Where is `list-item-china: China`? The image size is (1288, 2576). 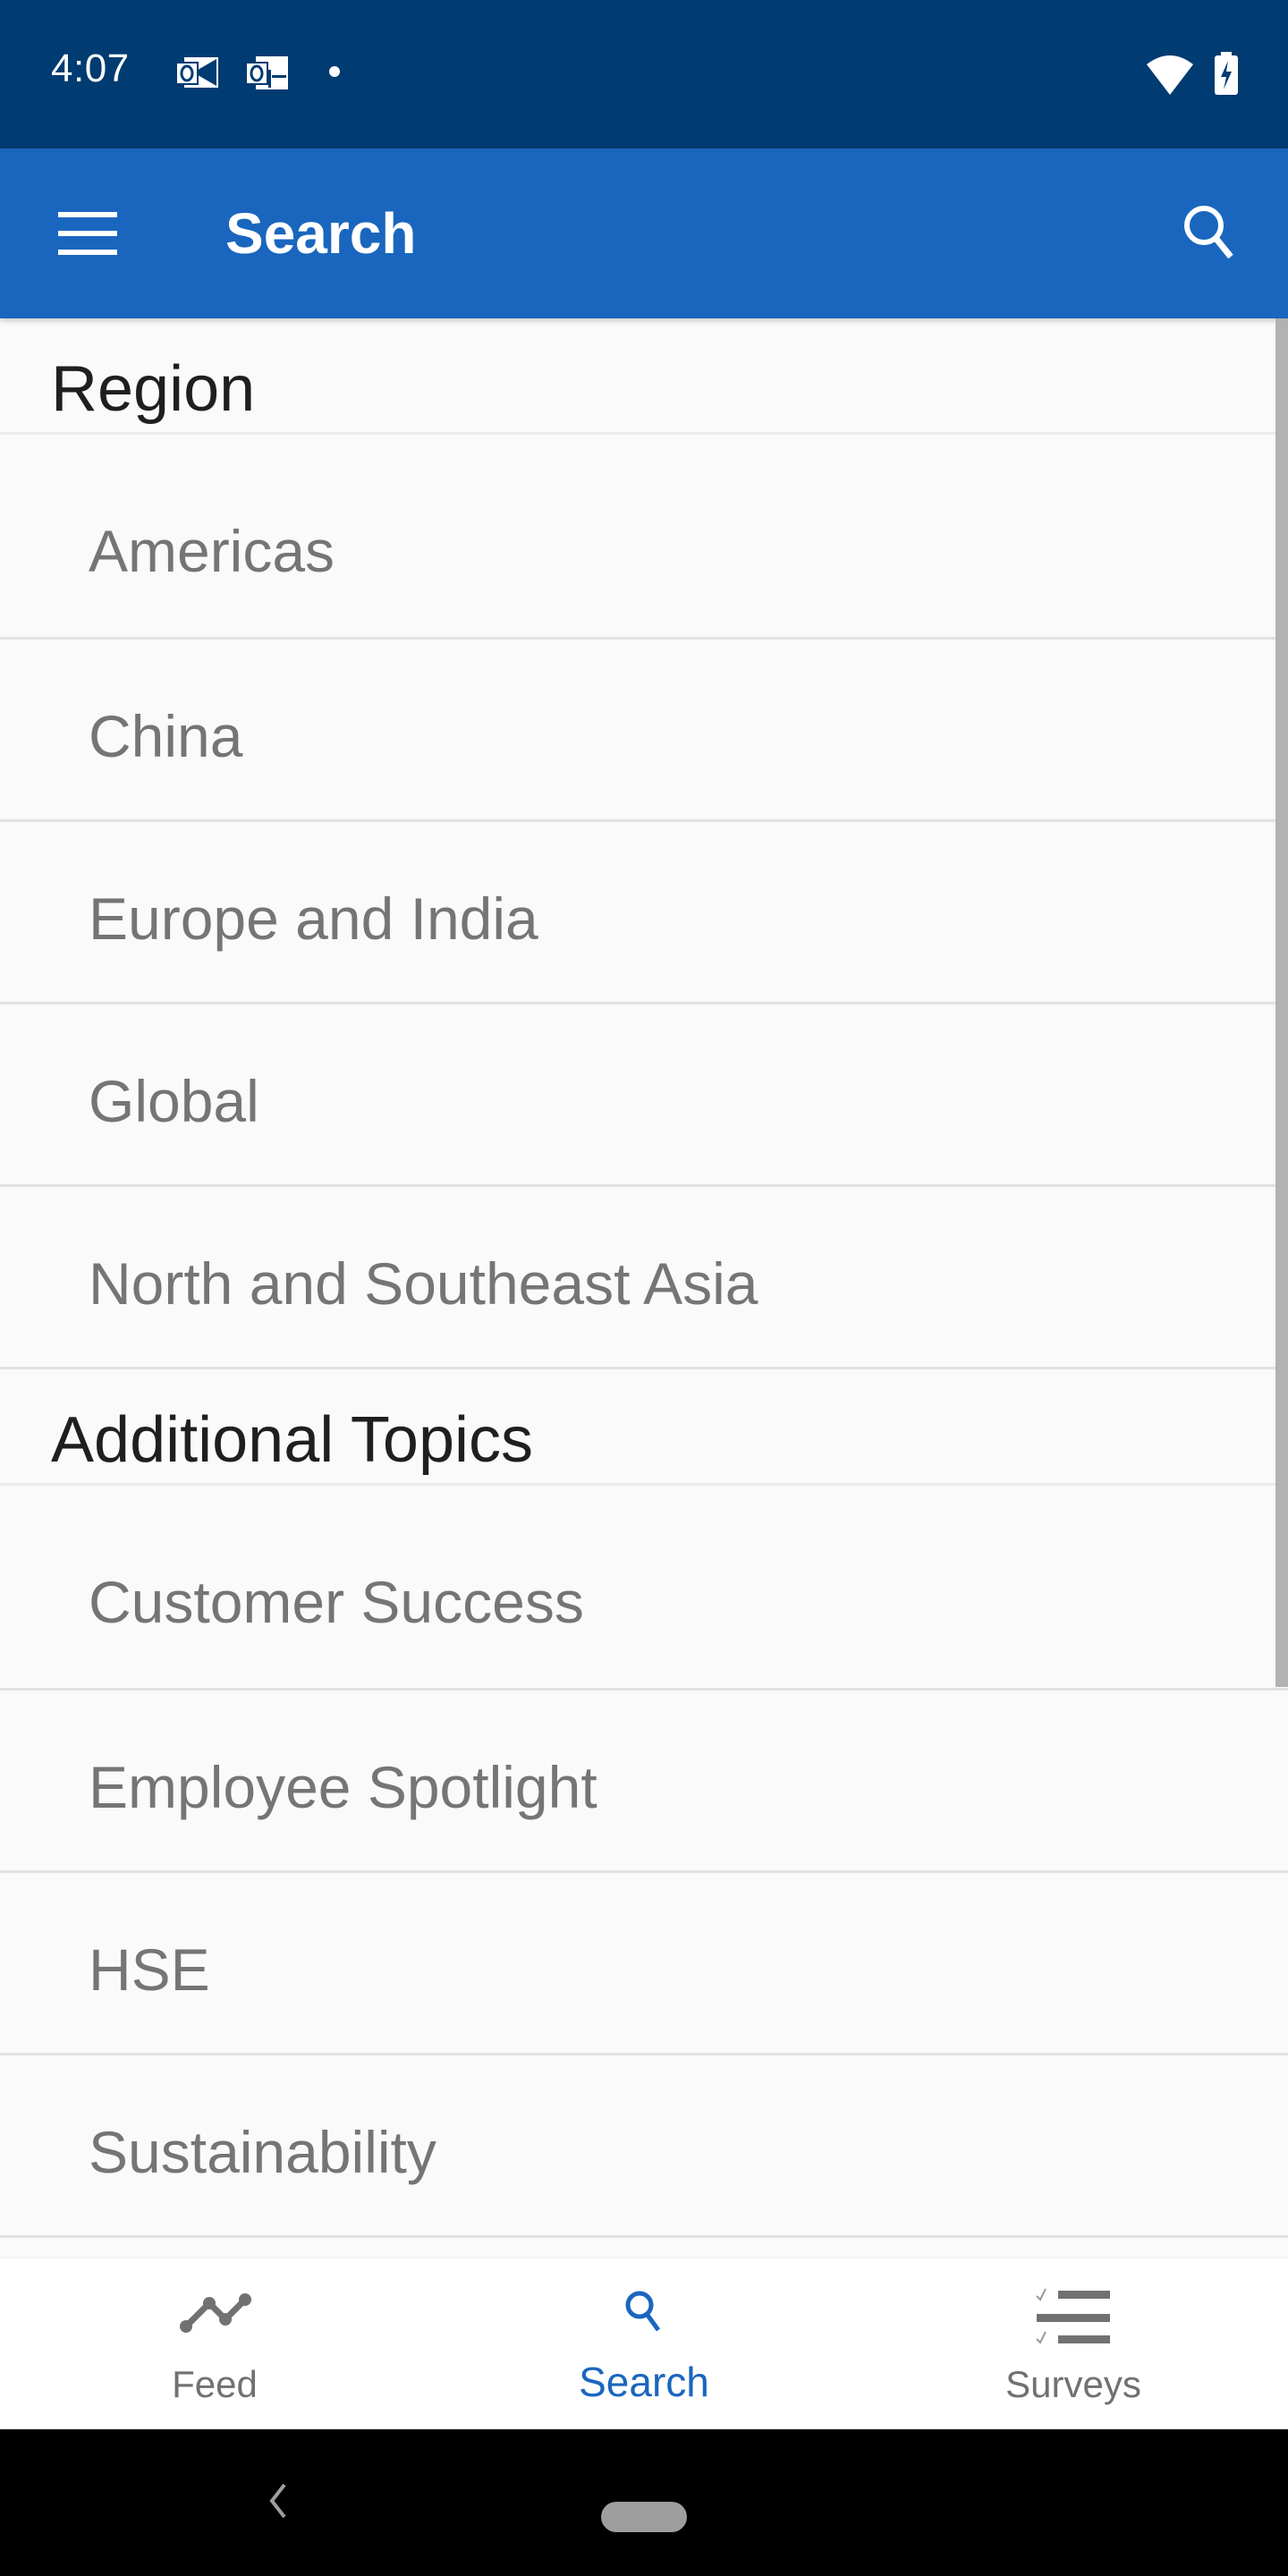 list-item-china: China is located at coordinates (644, 731).